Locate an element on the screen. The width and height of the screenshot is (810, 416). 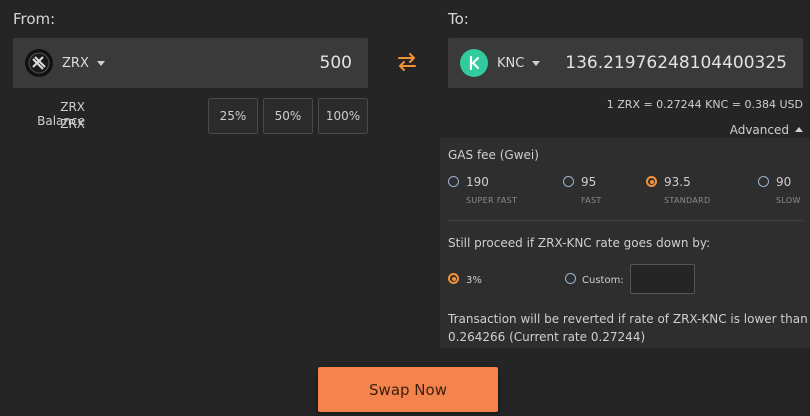
to-amount-value: 136.21976248104400325 is located at coordinates (676, 63).